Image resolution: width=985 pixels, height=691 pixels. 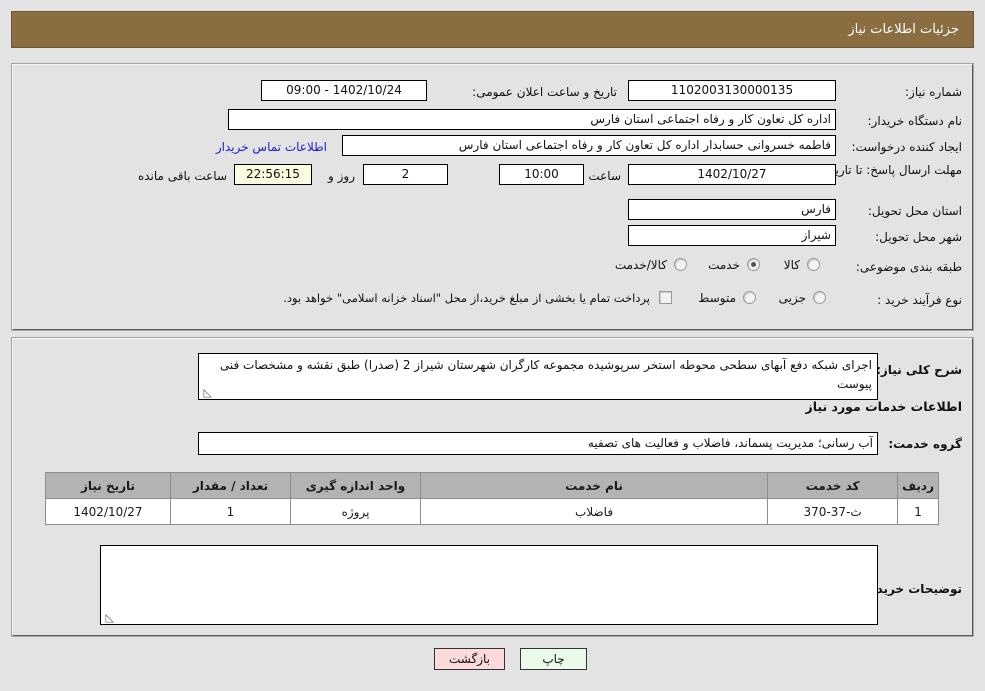 I want to click on announce-datetime-value: 1402/10/24 - 09:00, so click(x=344, y=90).